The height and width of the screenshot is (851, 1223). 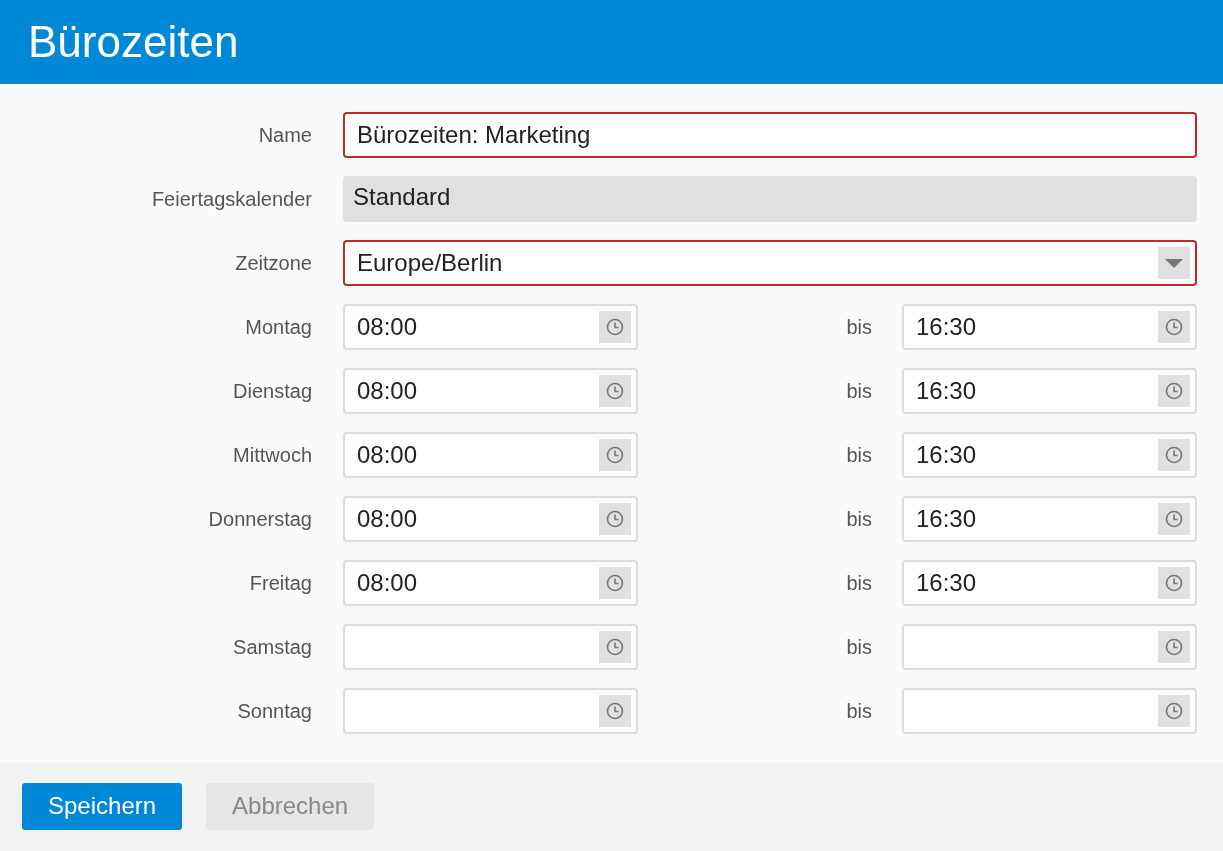 I want to click on field-label: Name, so click(x=284, y=135).